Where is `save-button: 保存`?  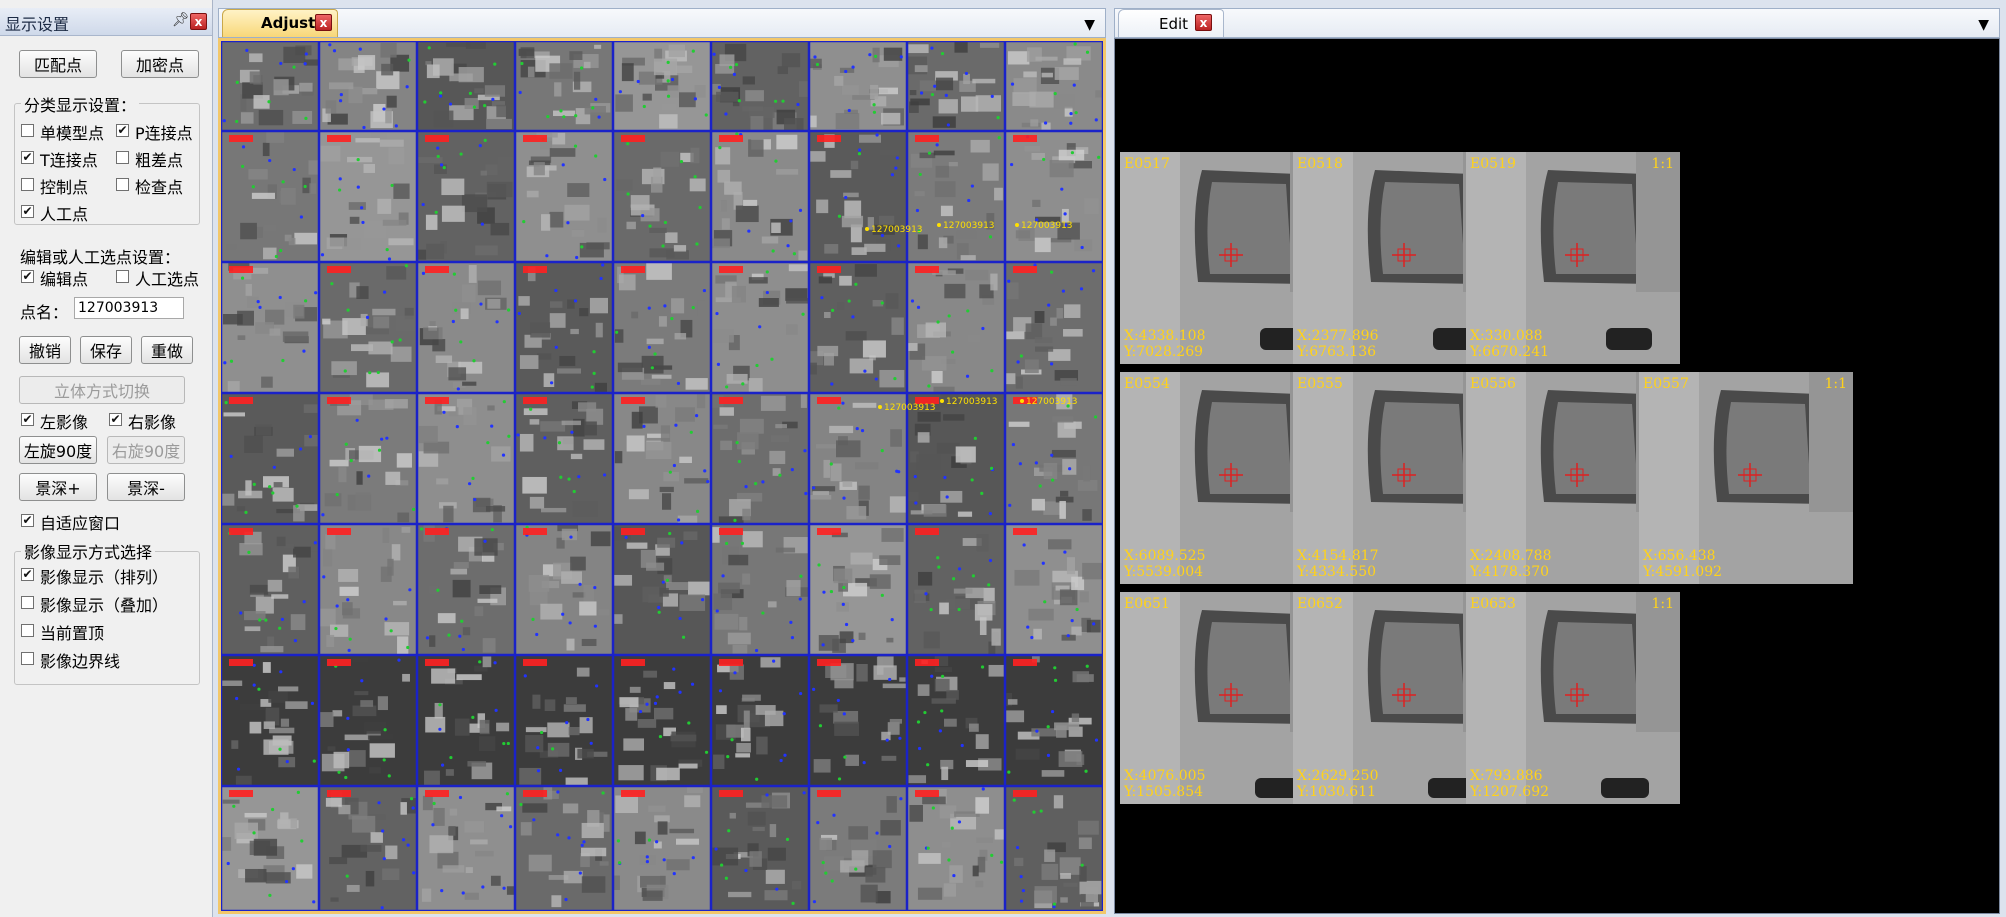 save-button: 保存 is located at coordinates (106, 350).